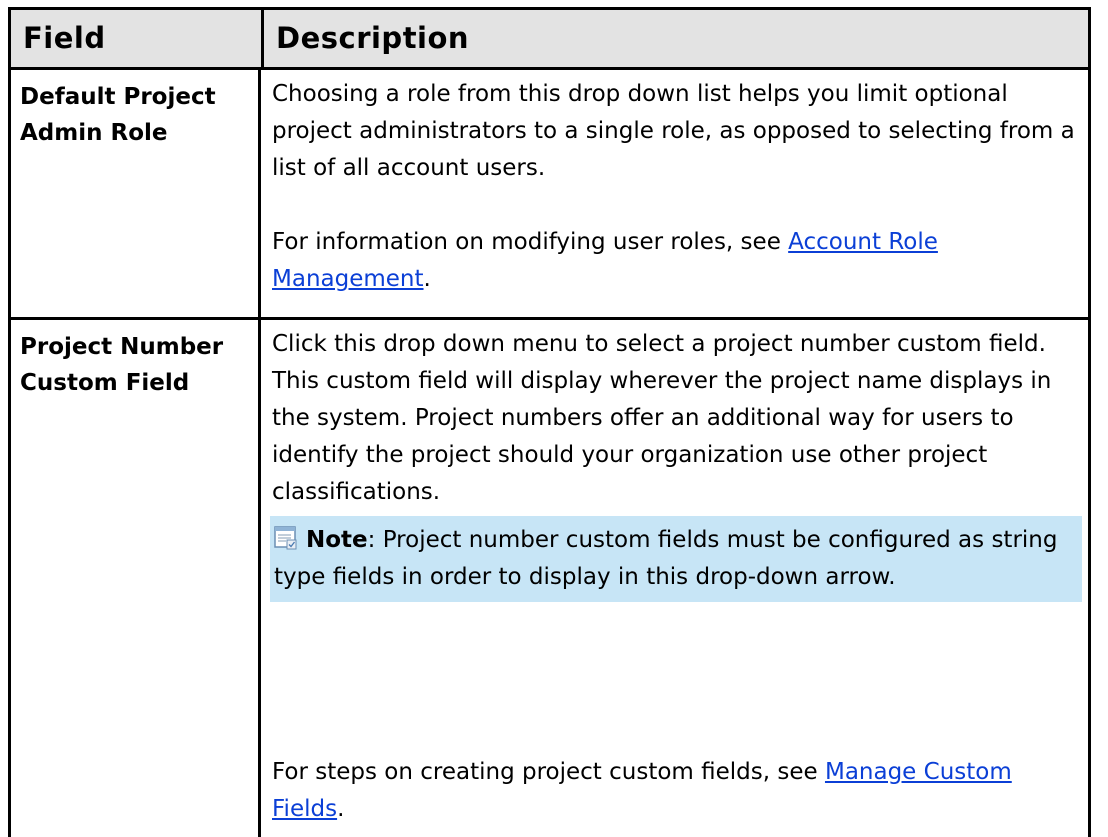 Image resolution: width=1108 pixels, height=837 pixels. What do you see at coordinates (9, 577) in the screenshot?
I see `row2-left-border` at bounding box center [9, 577].